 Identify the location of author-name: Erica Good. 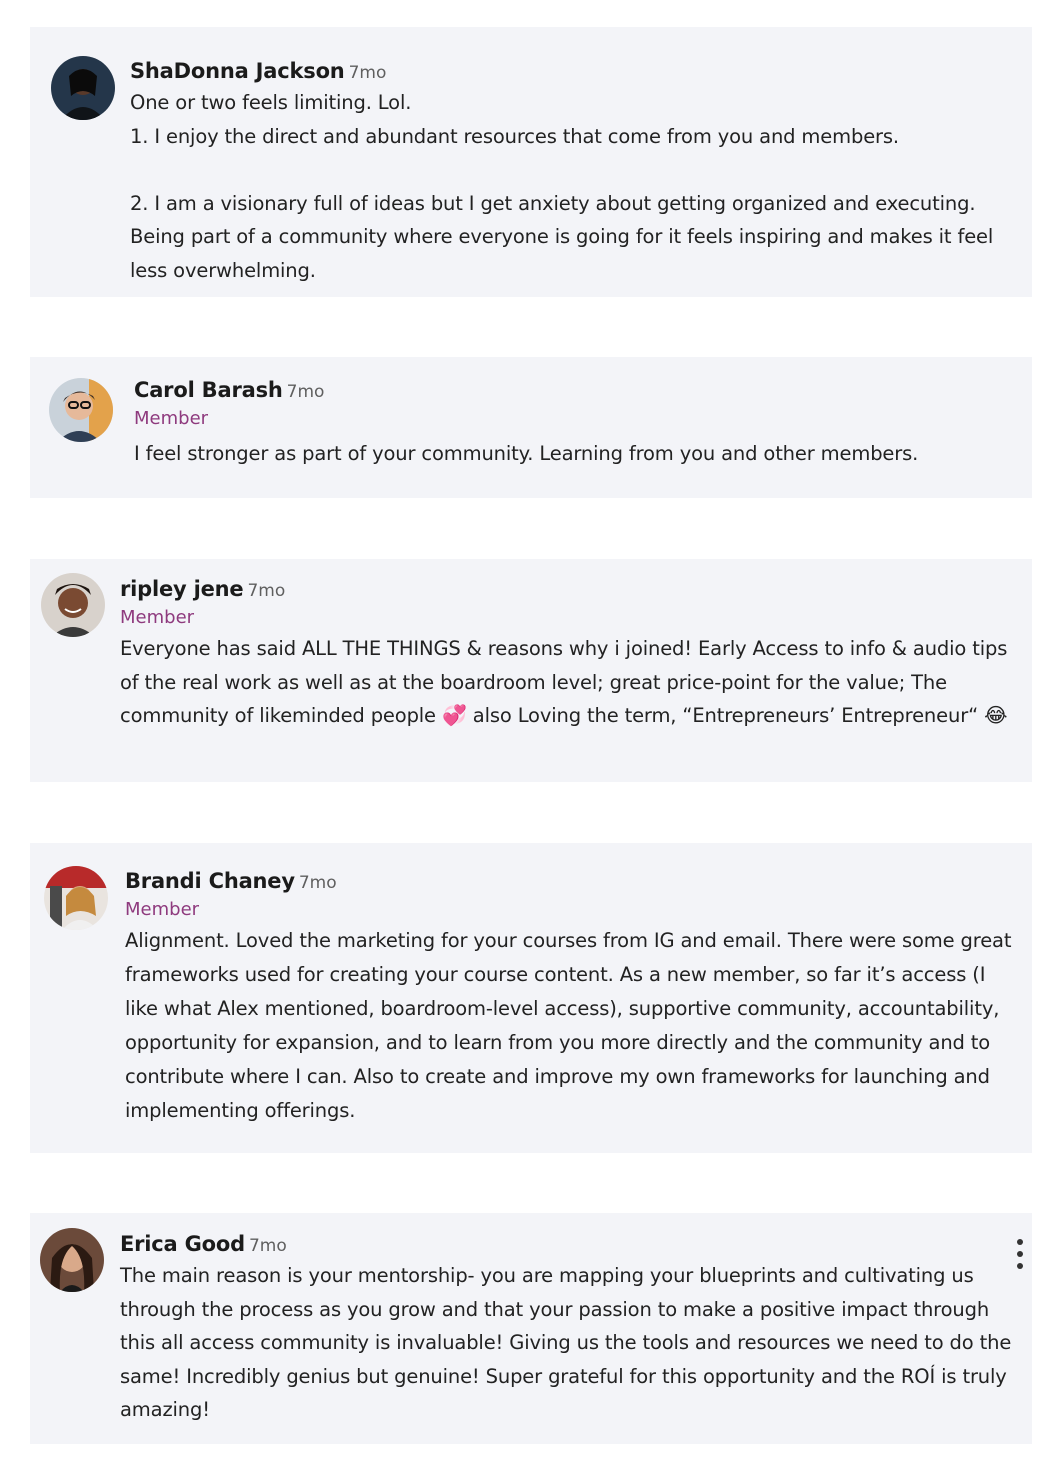
(182, 1244).